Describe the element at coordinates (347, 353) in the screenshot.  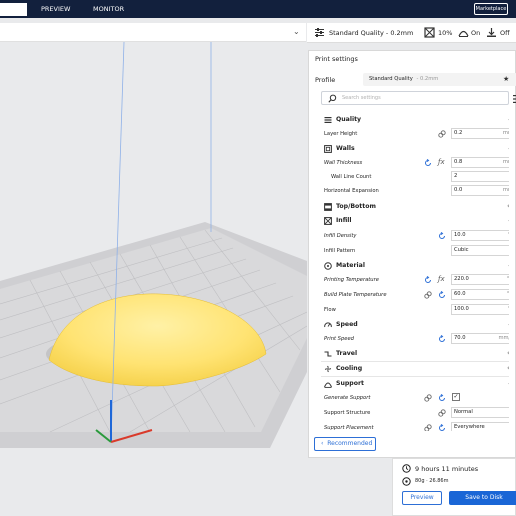
I see `category-label: Travel` at that location.